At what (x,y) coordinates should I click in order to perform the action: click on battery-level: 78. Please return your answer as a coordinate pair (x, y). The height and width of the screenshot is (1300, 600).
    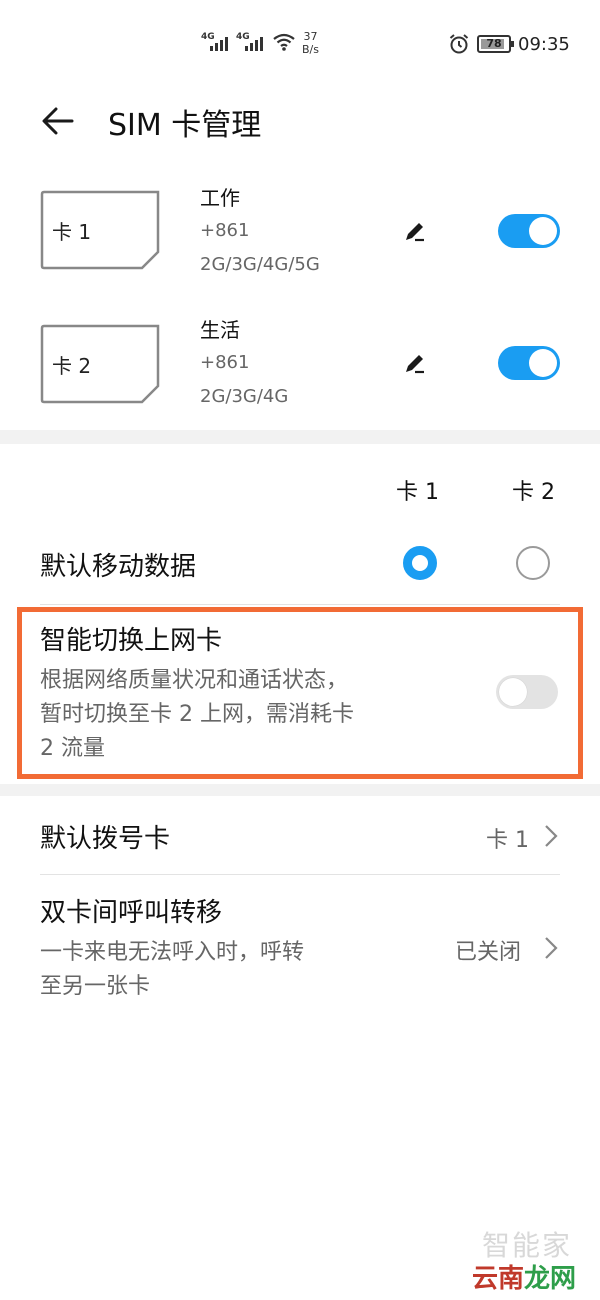
    Looking at the image, I should click on (494, 43).